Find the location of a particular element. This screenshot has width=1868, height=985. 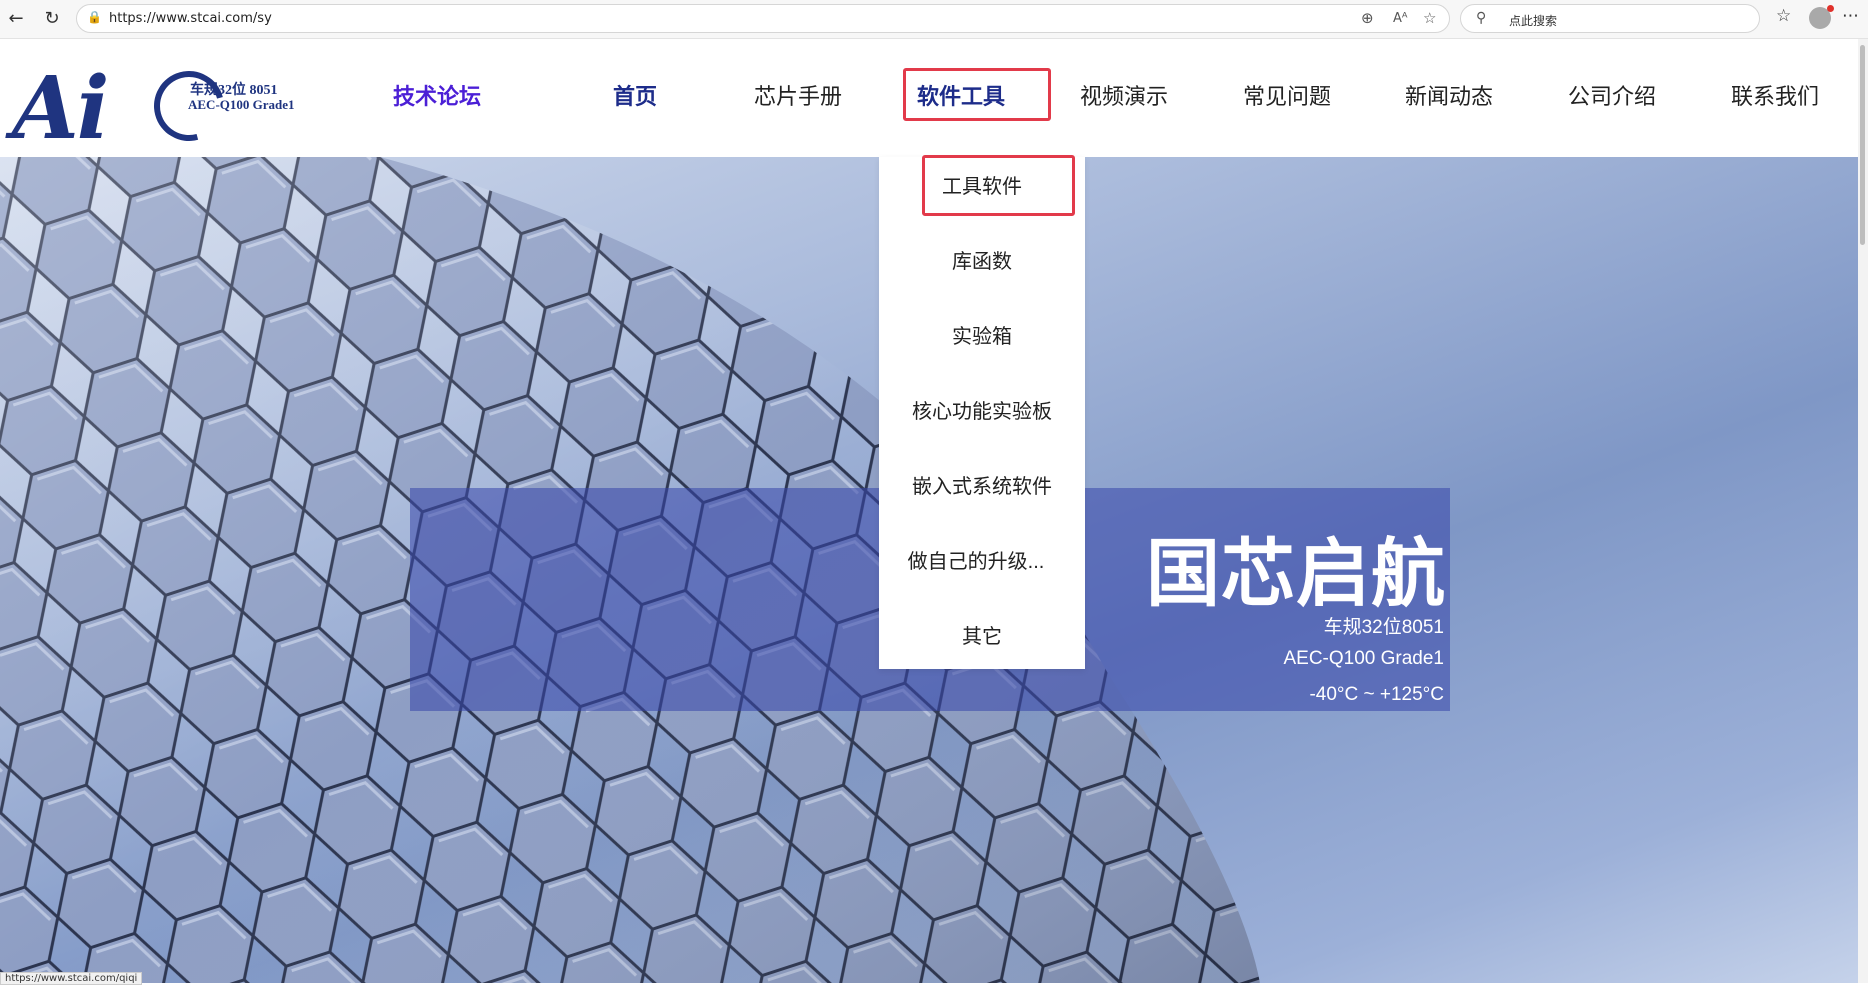

hero-line-1: 车规32位8051 is located at coordinates (1383, 627).